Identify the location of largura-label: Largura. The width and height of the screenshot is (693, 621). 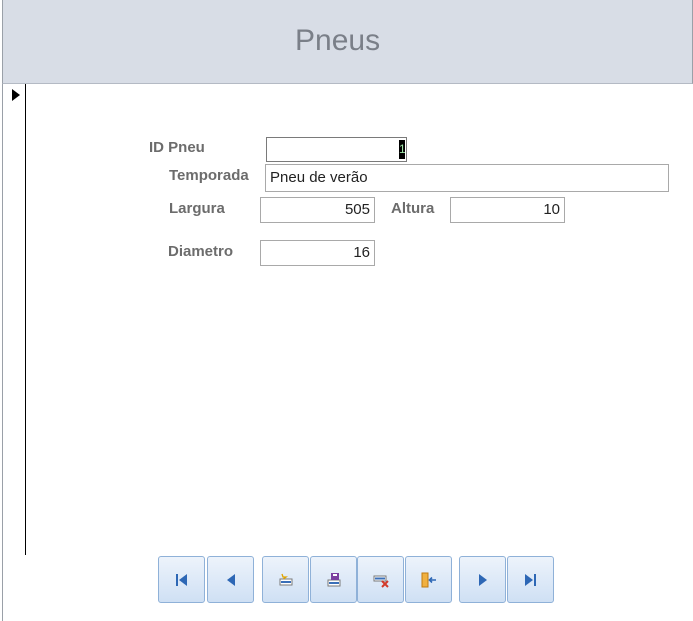
(197, 208).